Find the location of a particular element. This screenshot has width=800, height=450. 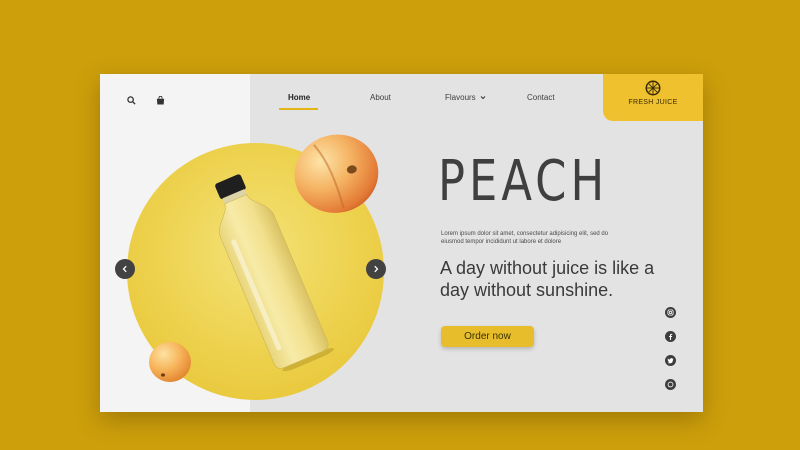

hero-title: PEACH is located at coordinates (523, 181).